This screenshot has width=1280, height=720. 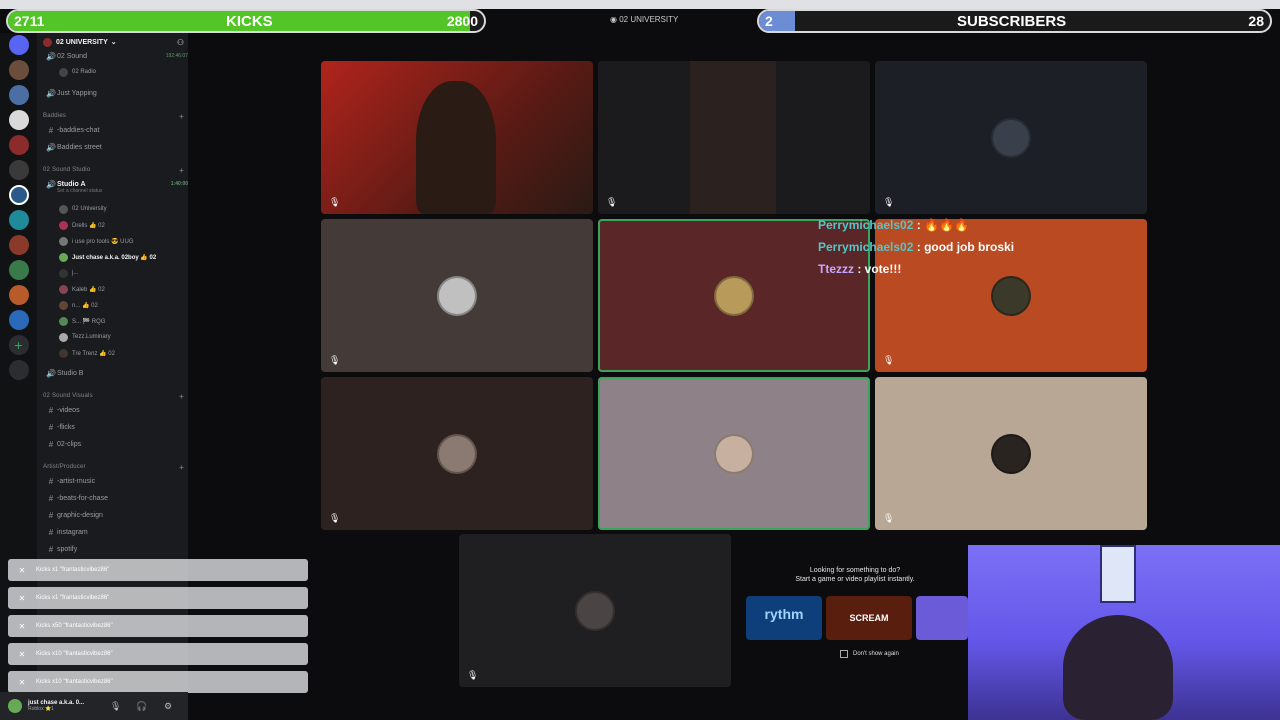 I want to click on category-label: 02 Sound Visuals, so click(x=68, y=396).